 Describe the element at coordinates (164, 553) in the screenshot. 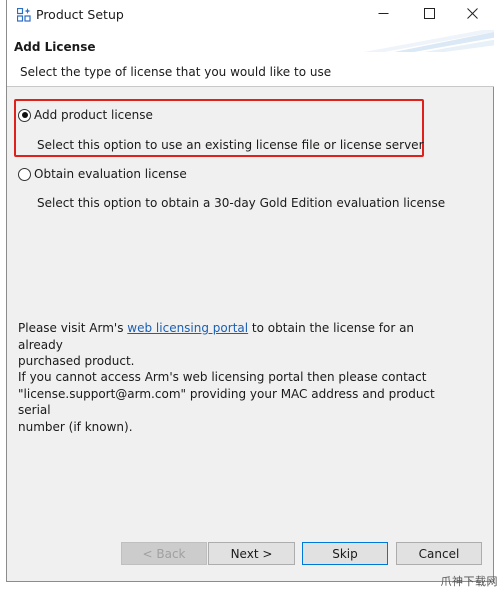

I see `back-button: < Back` at that location.